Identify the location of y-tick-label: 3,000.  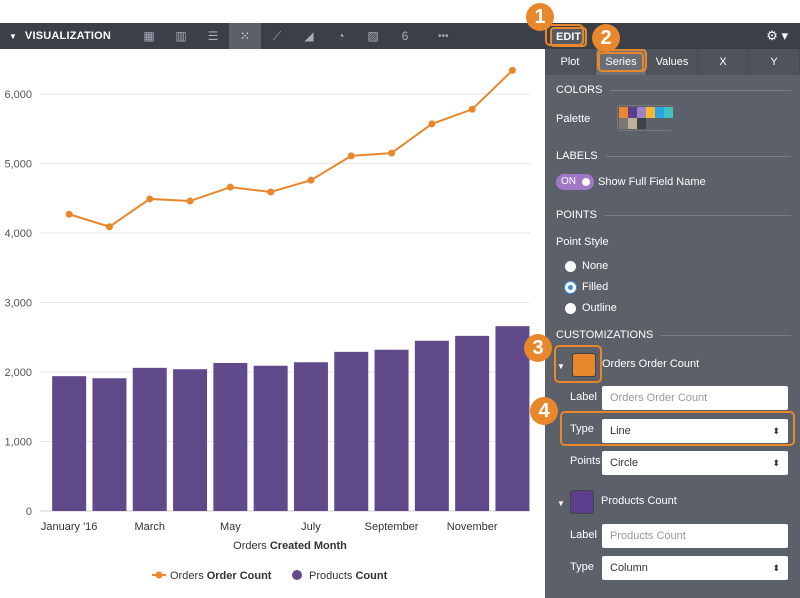
(18, 304).